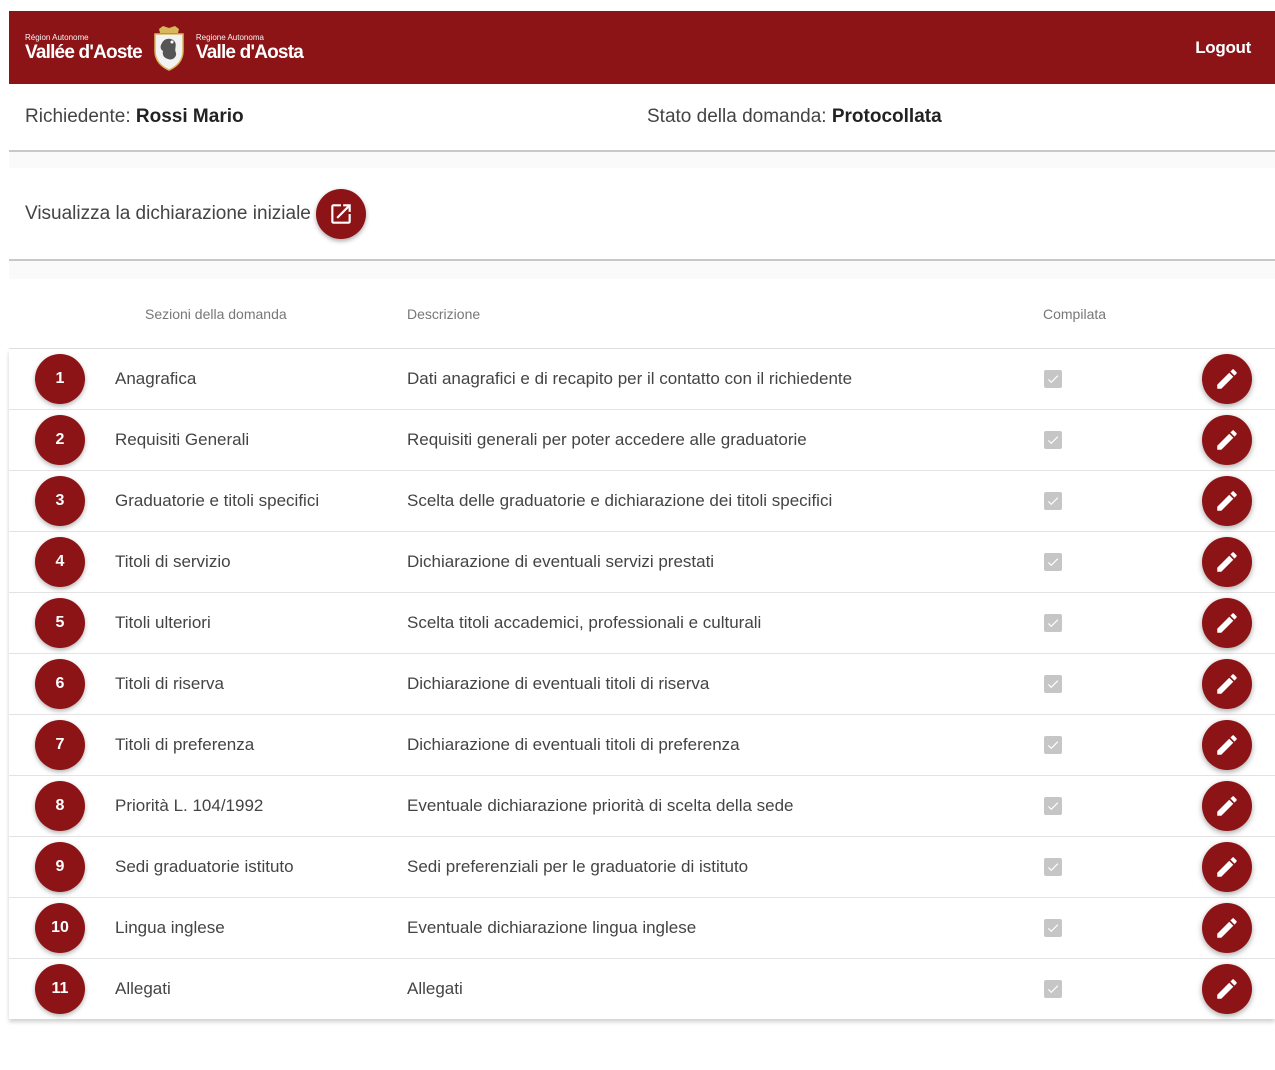  Describe the element at coordinates (60, 867) in the screenshot. I see `section-number-badge: 9` at that location.